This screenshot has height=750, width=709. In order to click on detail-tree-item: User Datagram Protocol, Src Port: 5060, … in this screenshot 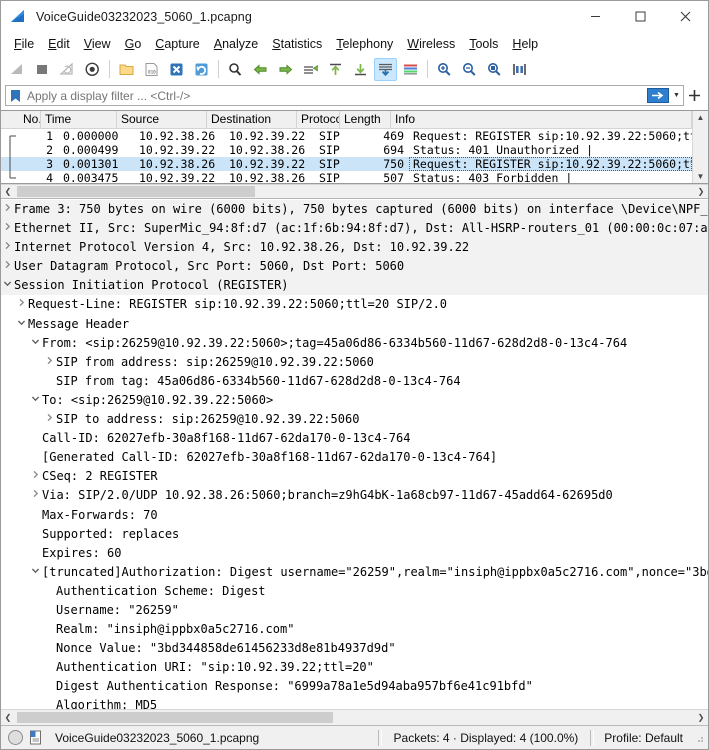, I will do `click(354, 267)`.